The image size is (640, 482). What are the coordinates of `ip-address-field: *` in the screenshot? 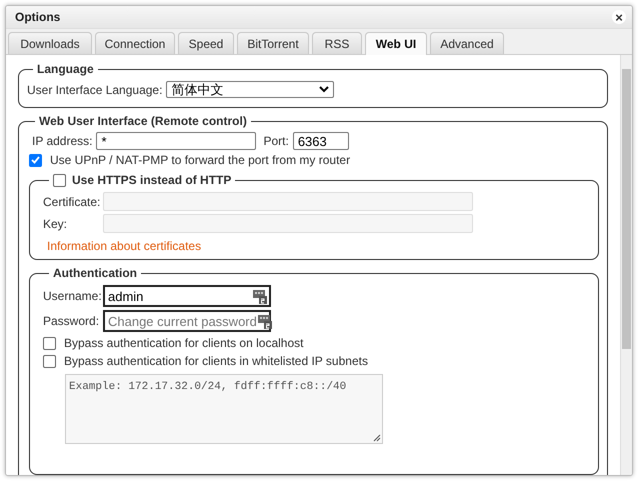 It's located at (176, 141).